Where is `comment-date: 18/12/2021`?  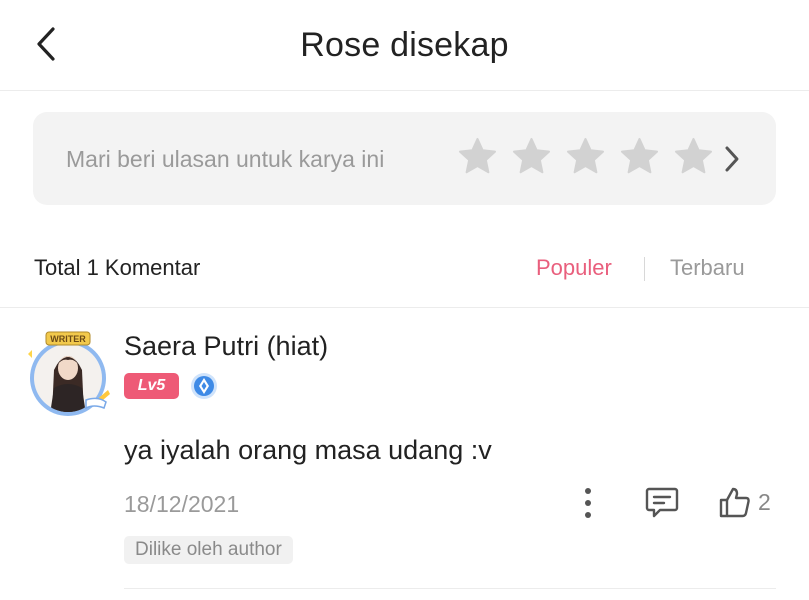 comment-date: 18/12/2021 is located at coordinates (182, 504).